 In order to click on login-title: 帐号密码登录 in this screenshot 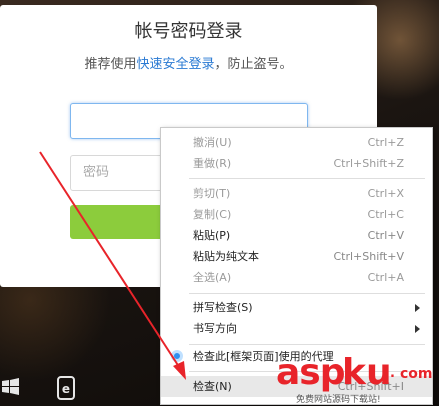, I will do `click(188, 31)`.